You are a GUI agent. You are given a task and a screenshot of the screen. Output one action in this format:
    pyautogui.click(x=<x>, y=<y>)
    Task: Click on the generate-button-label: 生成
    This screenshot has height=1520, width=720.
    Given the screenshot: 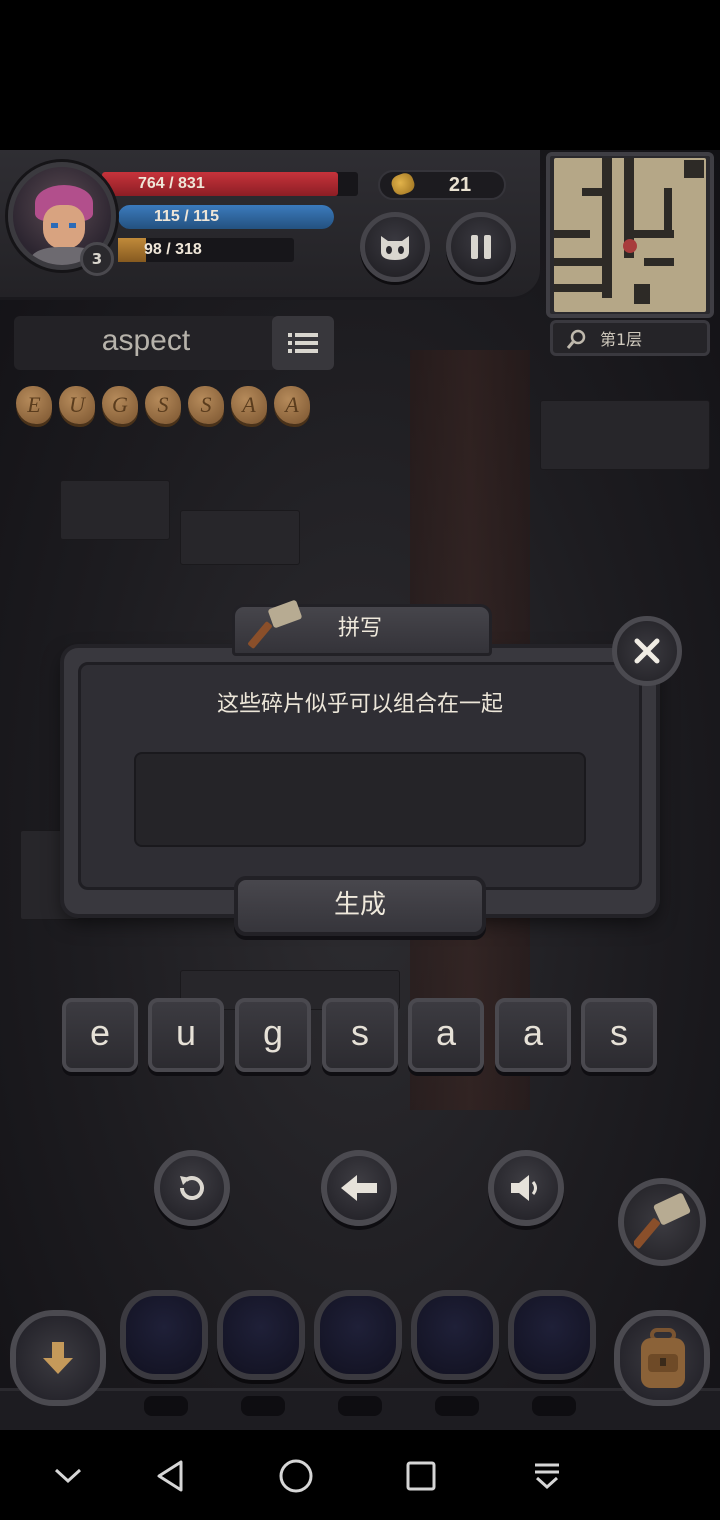 What is the action you would take?
    pyautogui.click(x=359, y=905)
    